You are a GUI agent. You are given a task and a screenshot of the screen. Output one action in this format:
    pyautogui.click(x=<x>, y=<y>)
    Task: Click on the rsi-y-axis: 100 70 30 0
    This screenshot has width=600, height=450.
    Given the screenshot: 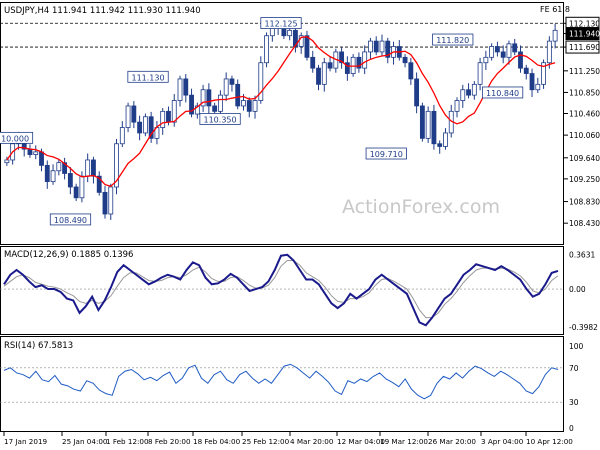 What is the action you would take?
    pyautogui.click(x=576, y=387)
    